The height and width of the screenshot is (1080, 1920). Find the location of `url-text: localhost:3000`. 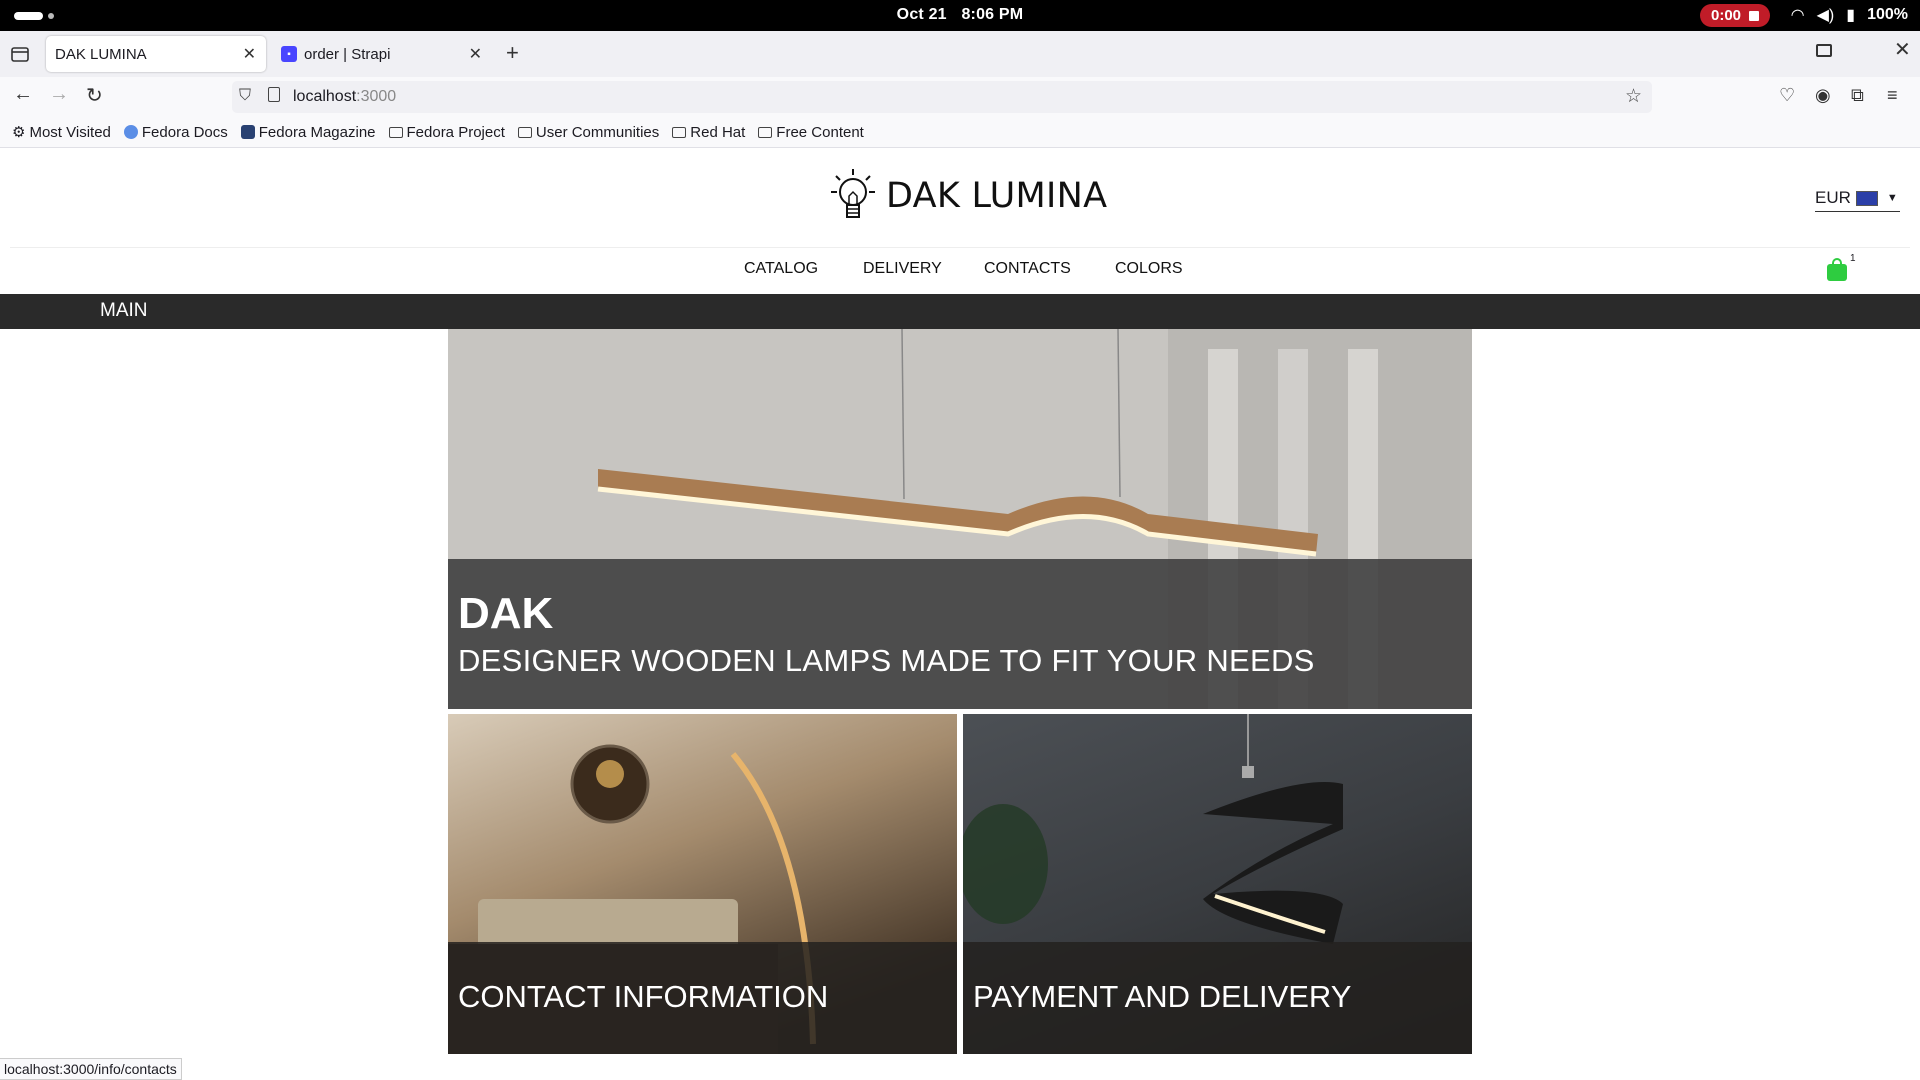

url-text: localhost:3000 is located at coordinates (344, 97).